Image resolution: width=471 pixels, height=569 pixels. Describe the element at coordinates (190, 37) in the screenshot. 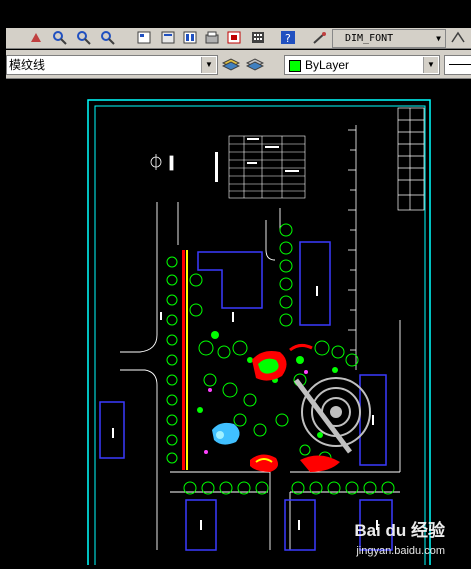

I see `tool-palette-icon` at that location.